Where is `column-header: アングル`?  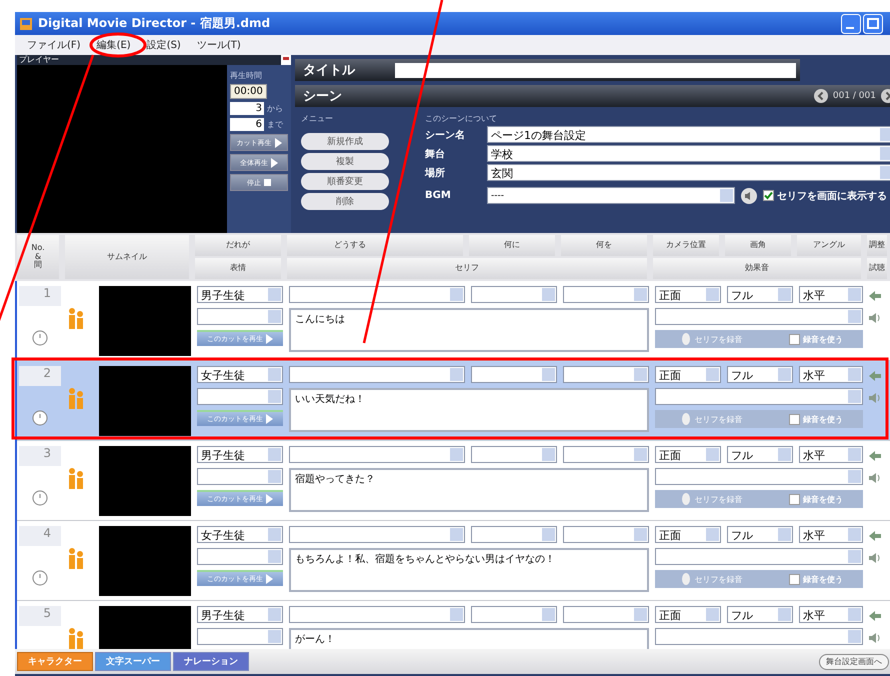 column-header: アングル is located at coordinates (829, 245).